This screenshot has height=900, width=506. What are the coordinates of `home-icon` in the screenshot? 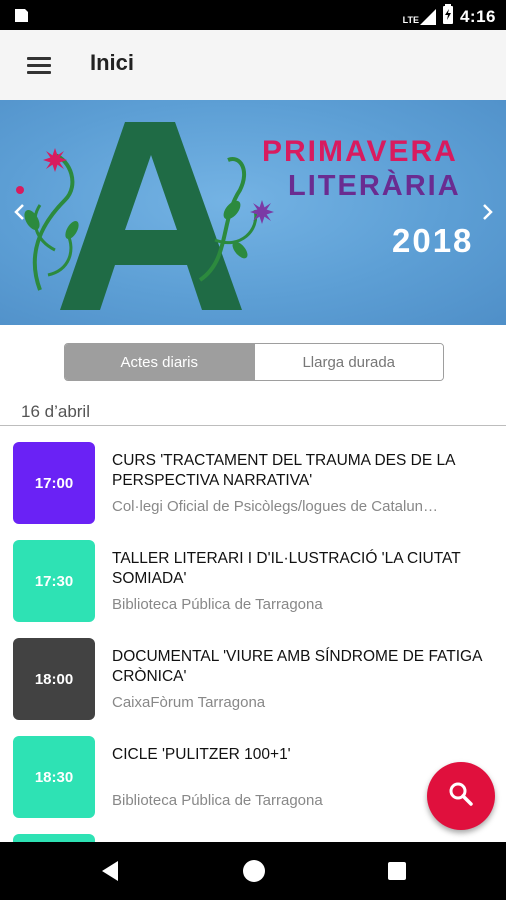 It's located at (254, 871).